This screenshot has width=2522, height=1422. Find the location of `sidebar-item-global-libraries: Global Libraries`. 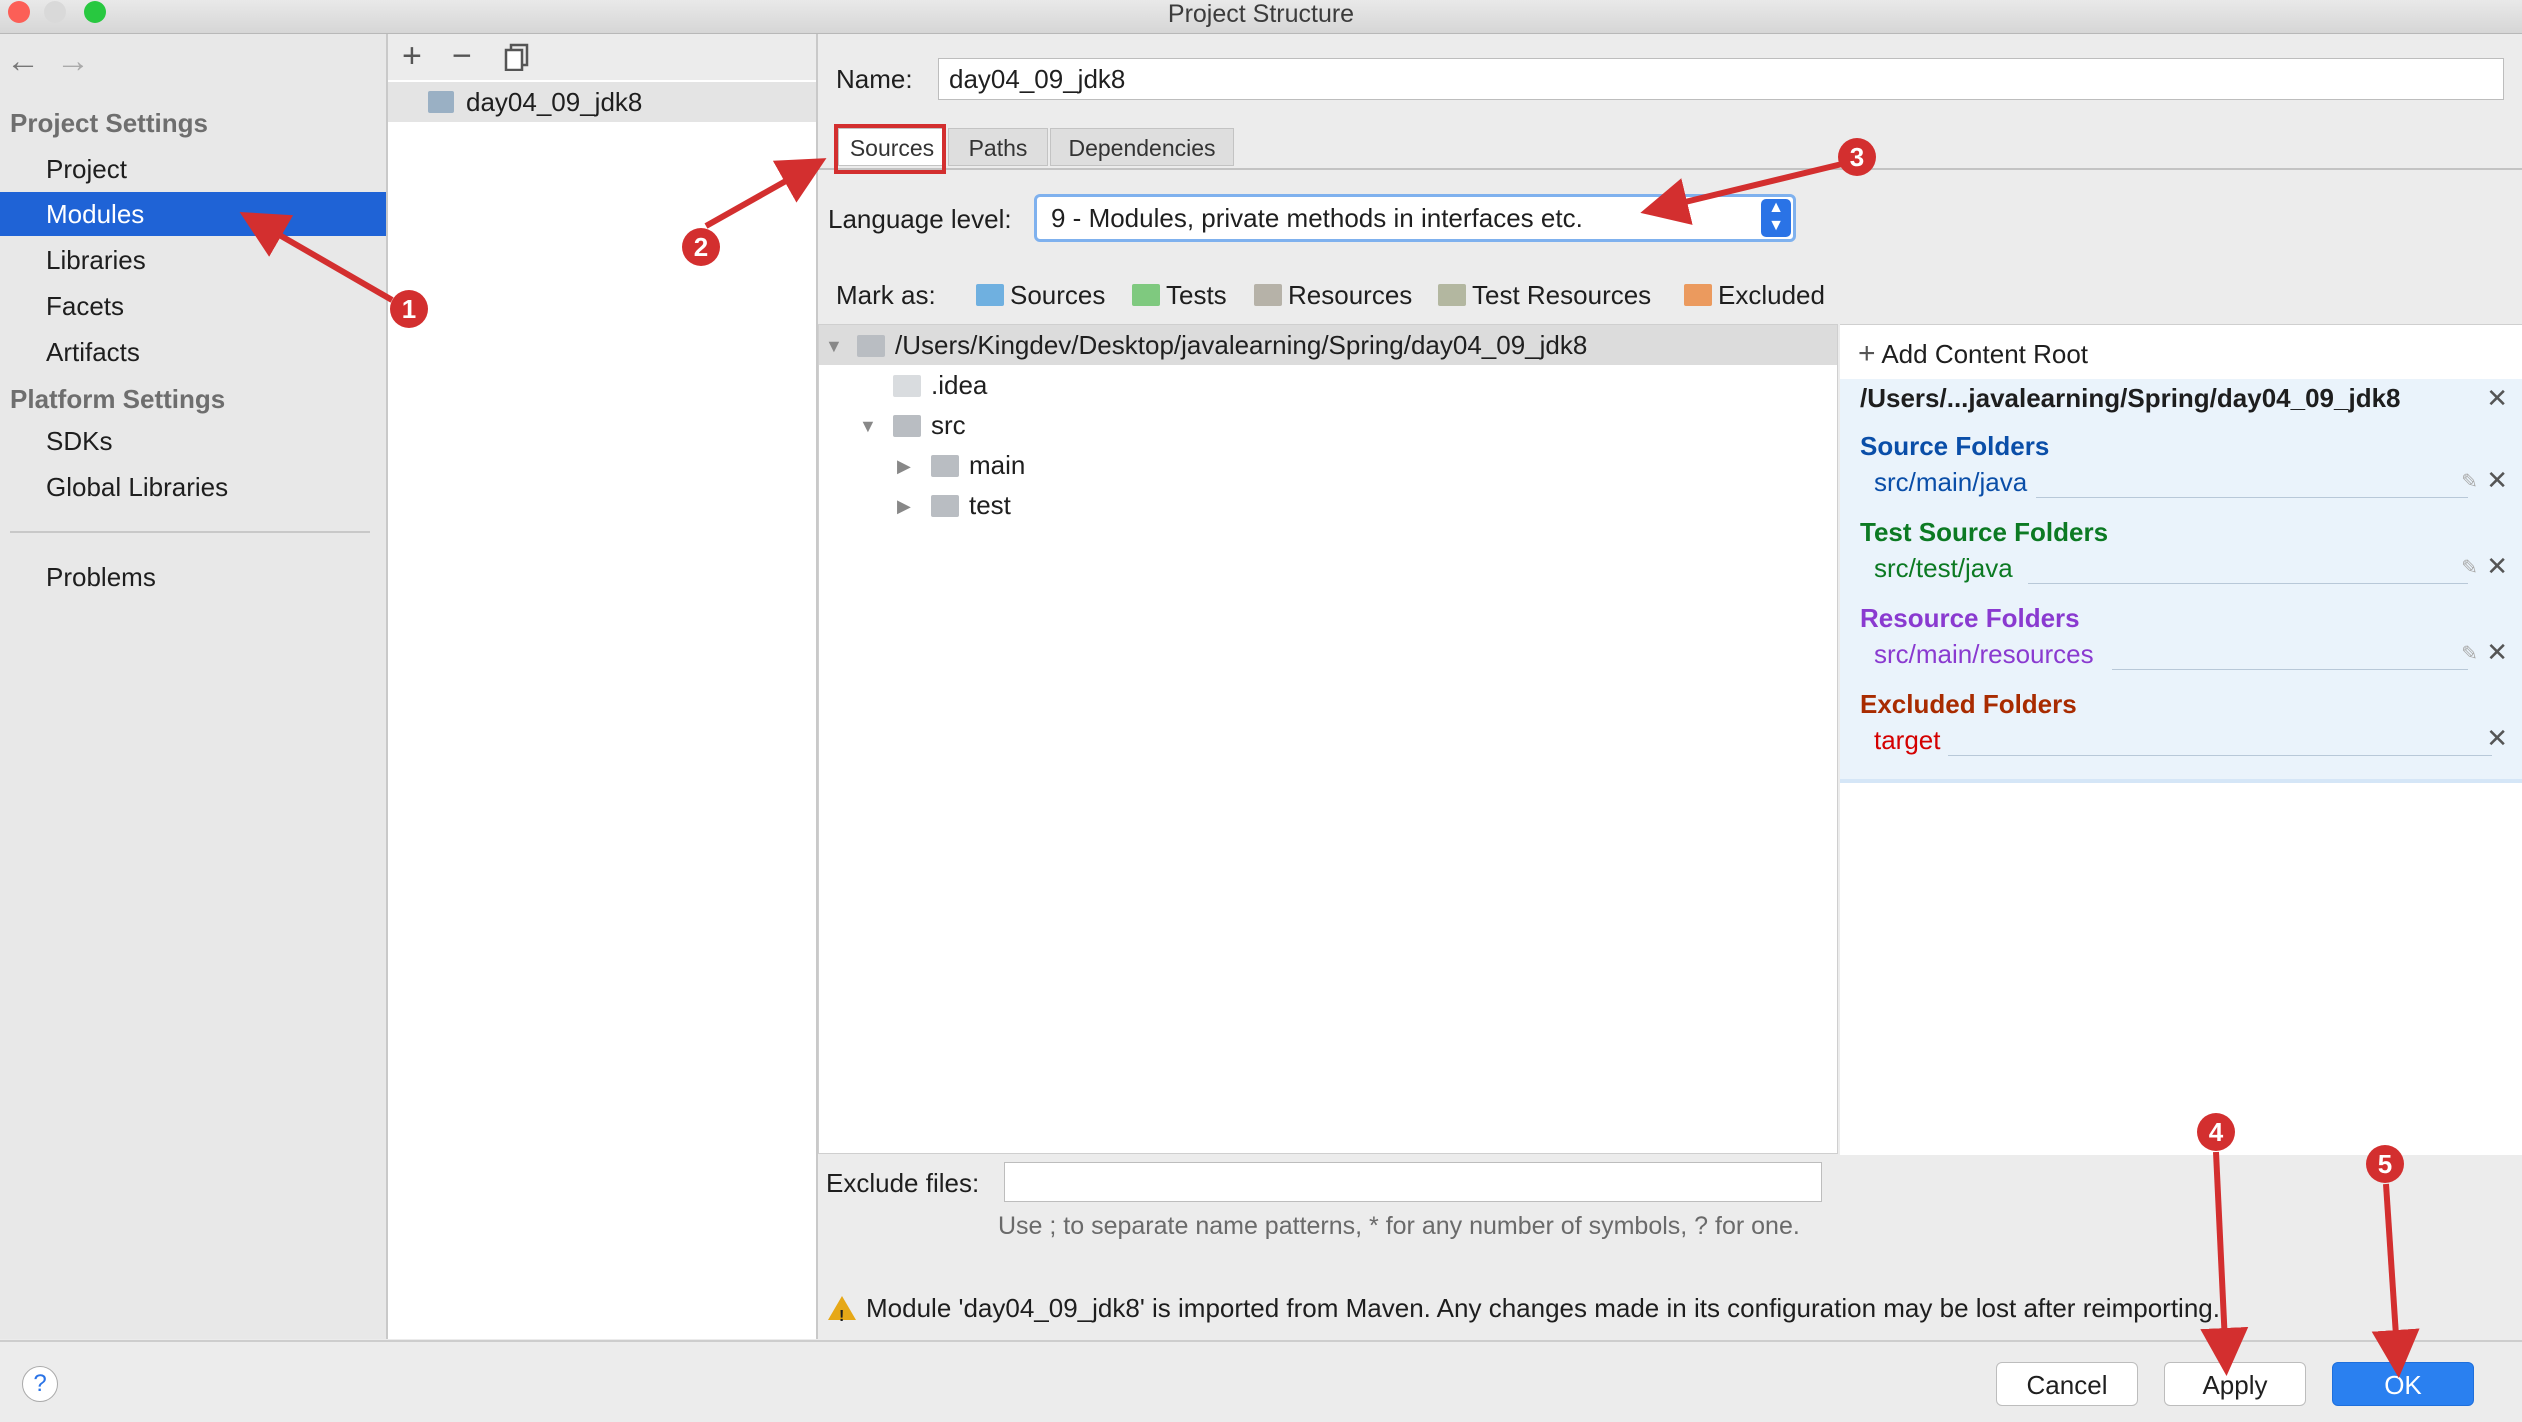

sidebar-item-global-libraries: Global Libraries is located at coordinates (193, 487).